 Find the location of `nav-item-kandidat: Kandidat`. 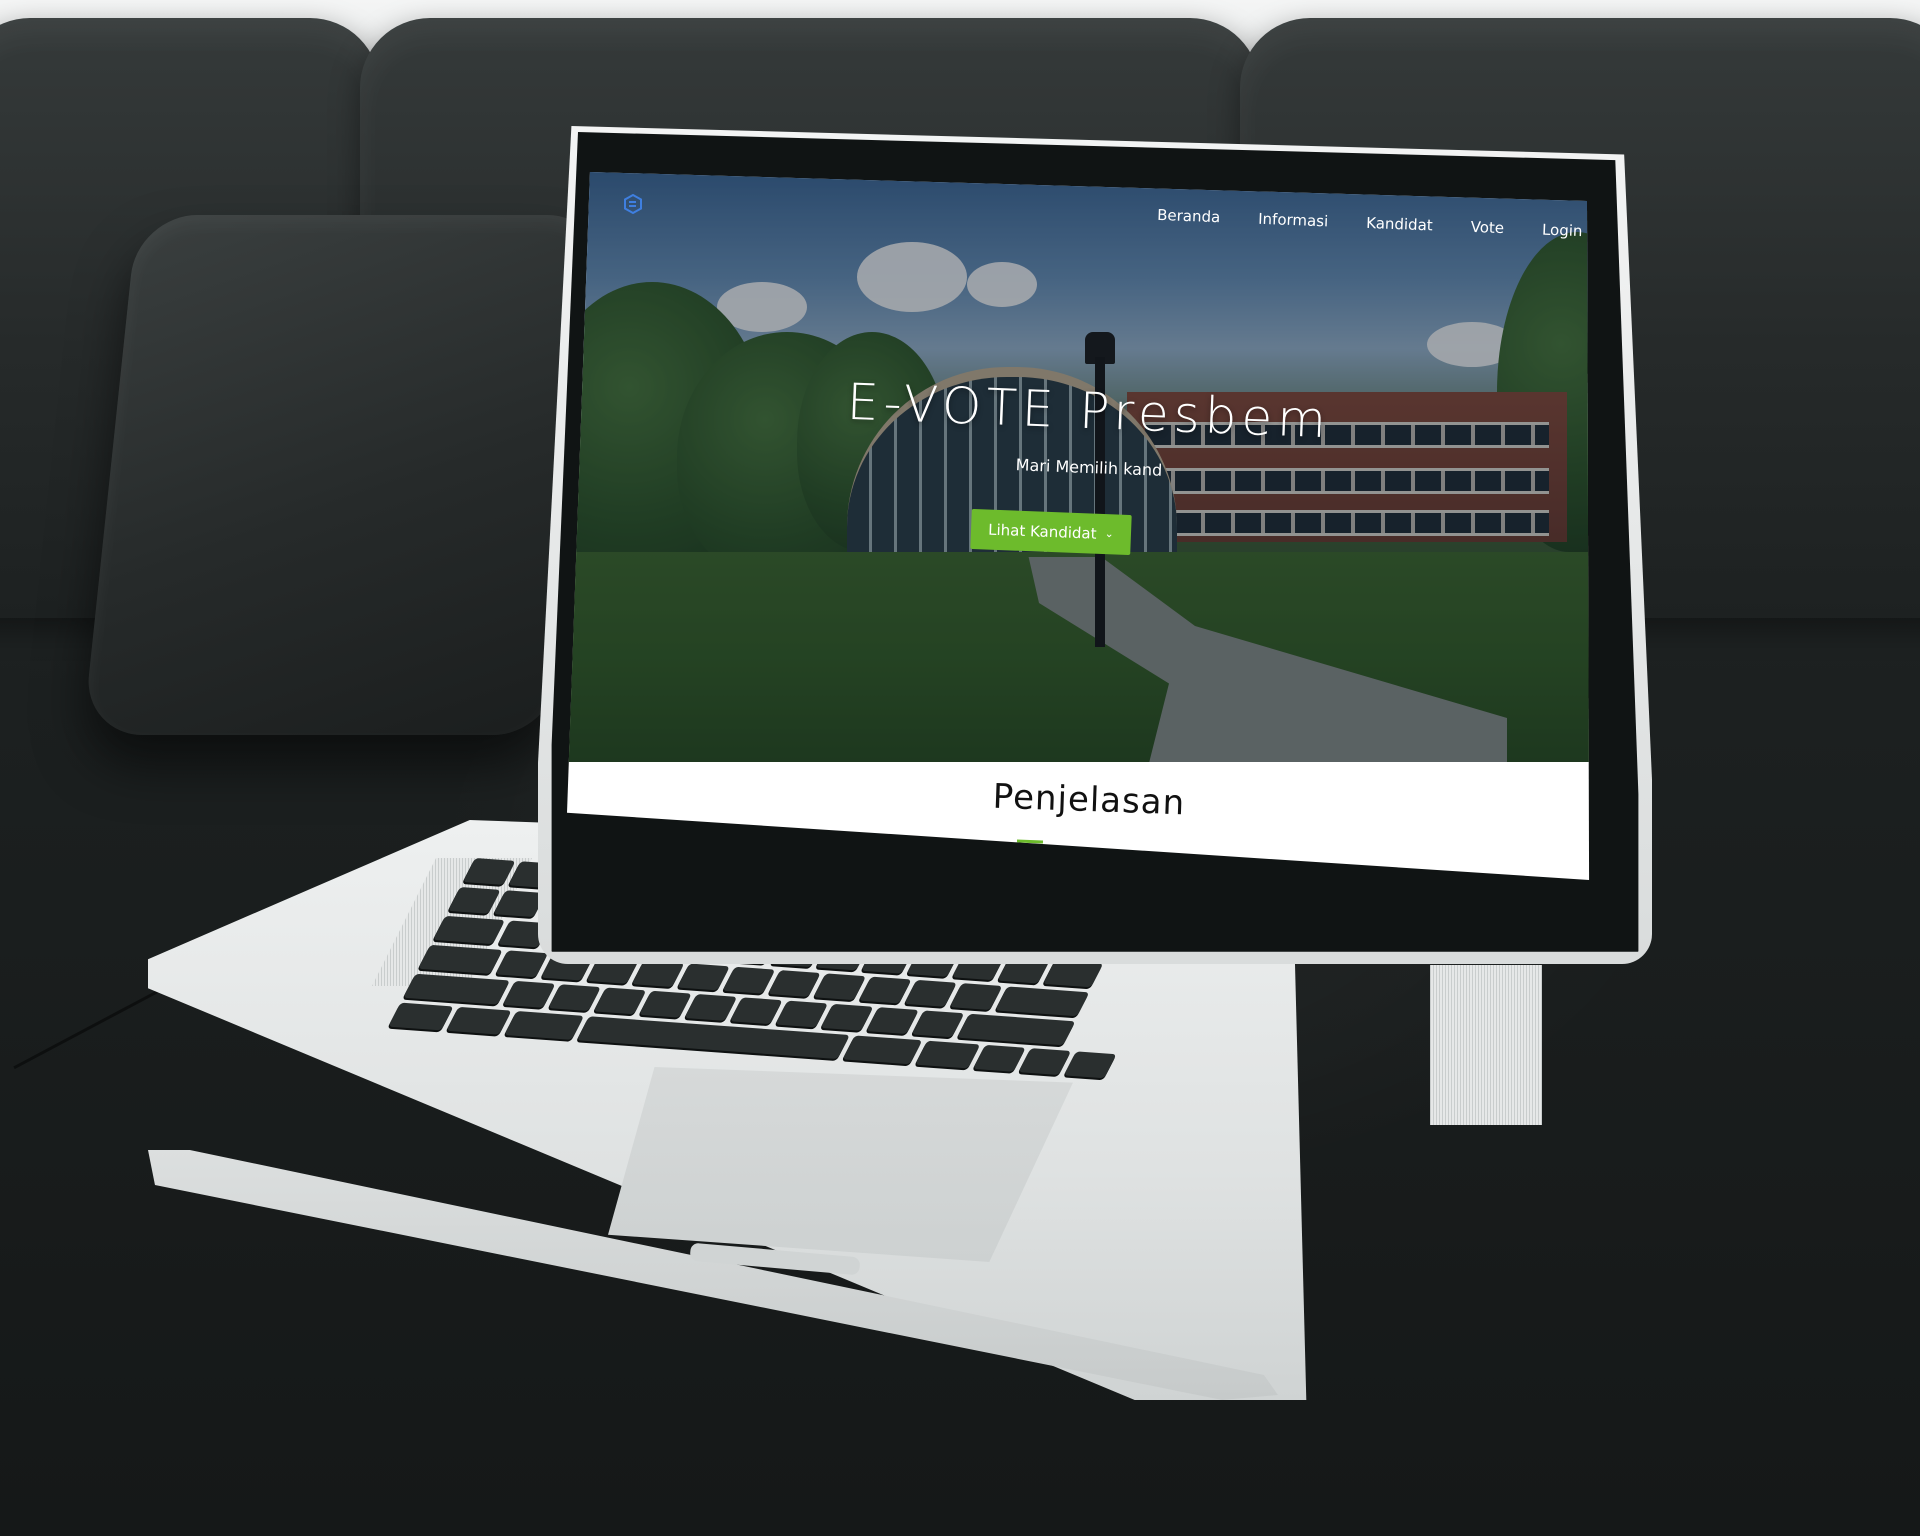

nav-item-kandidat: Kandidat is located at coordinates (1399, 224).